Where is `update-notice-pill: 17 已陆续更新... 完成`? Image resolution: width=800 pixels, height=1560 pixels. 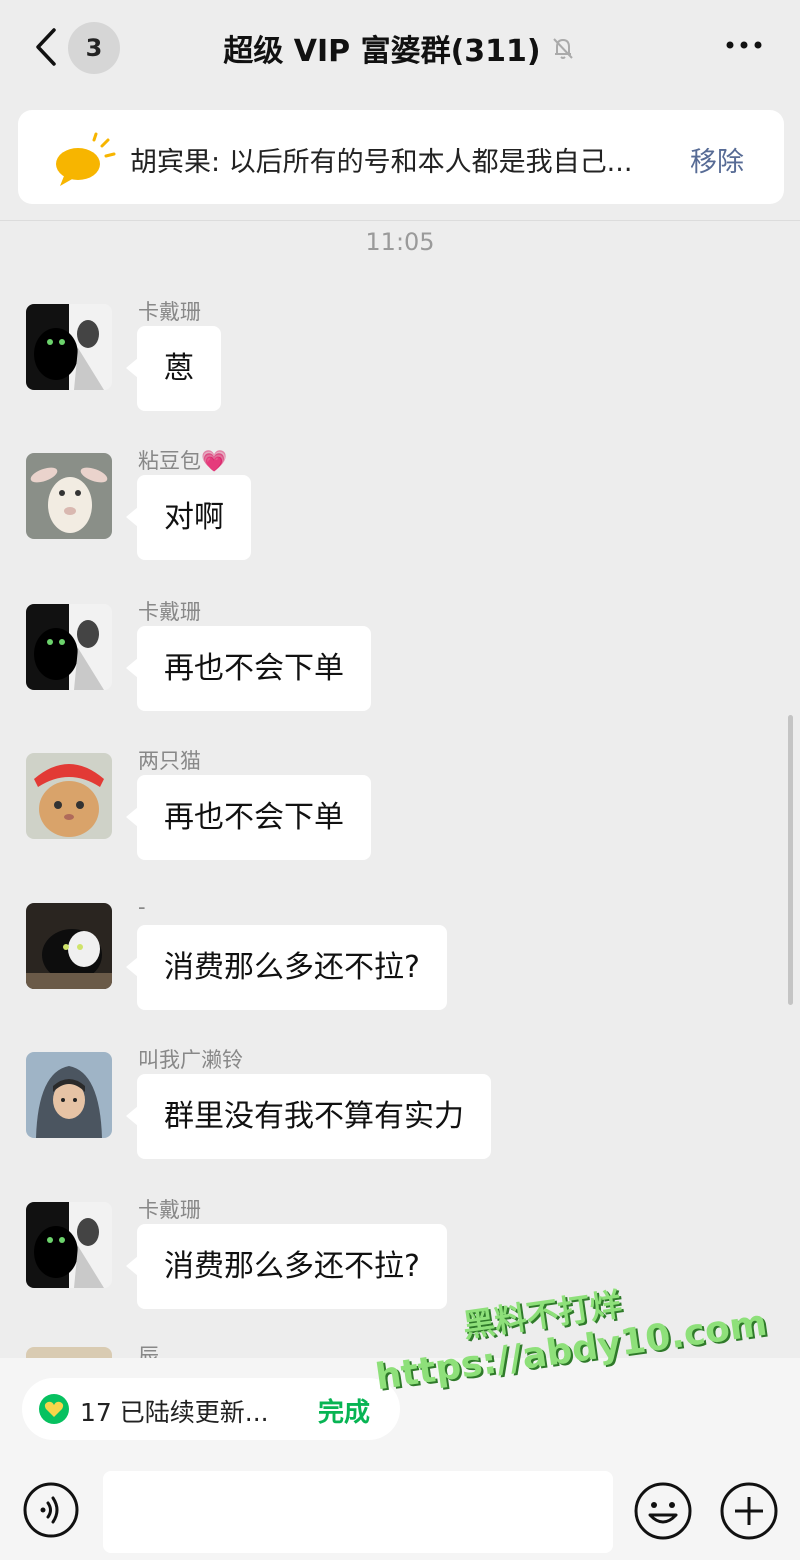
update-notice-pill: 17 已陆续更新... 完成 is located at coordinates (211, 1409).